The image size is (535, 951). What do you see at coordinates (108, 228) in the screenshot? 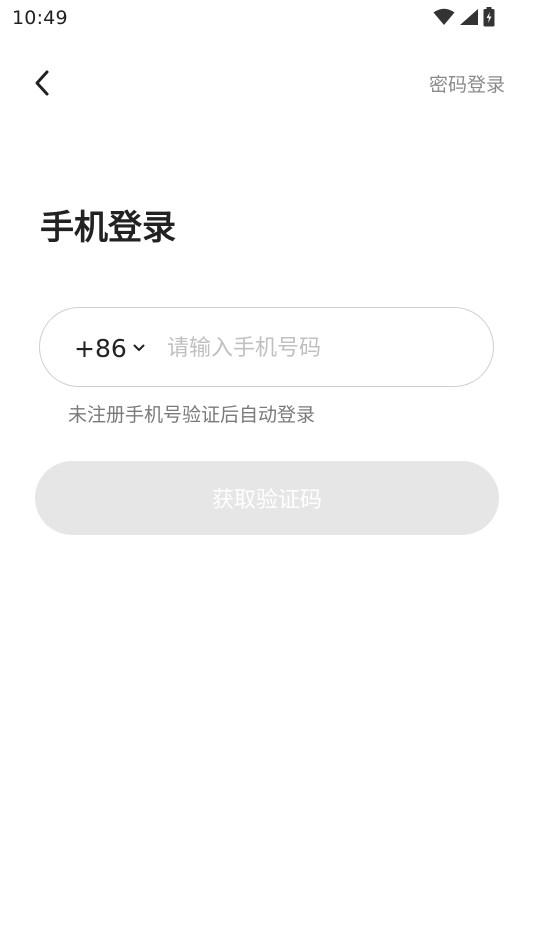
I see `page-title: 手机登录` at bounding box center [108, 228].